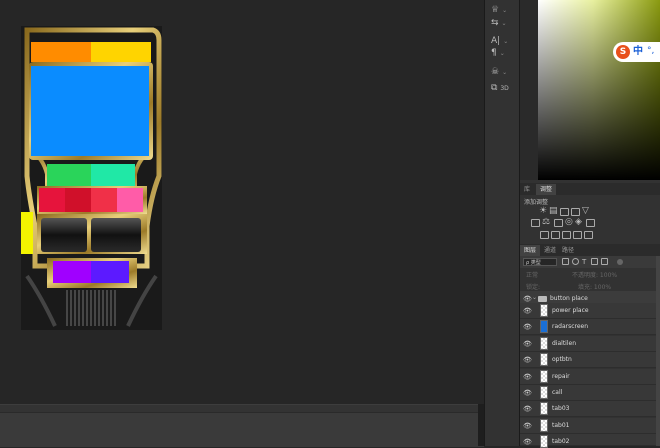 The width and height of the screenshot is (660, 448). Describe the element at coordinates (550, 250) in the screenshot. I see `tab-channels: 通道` at that location.